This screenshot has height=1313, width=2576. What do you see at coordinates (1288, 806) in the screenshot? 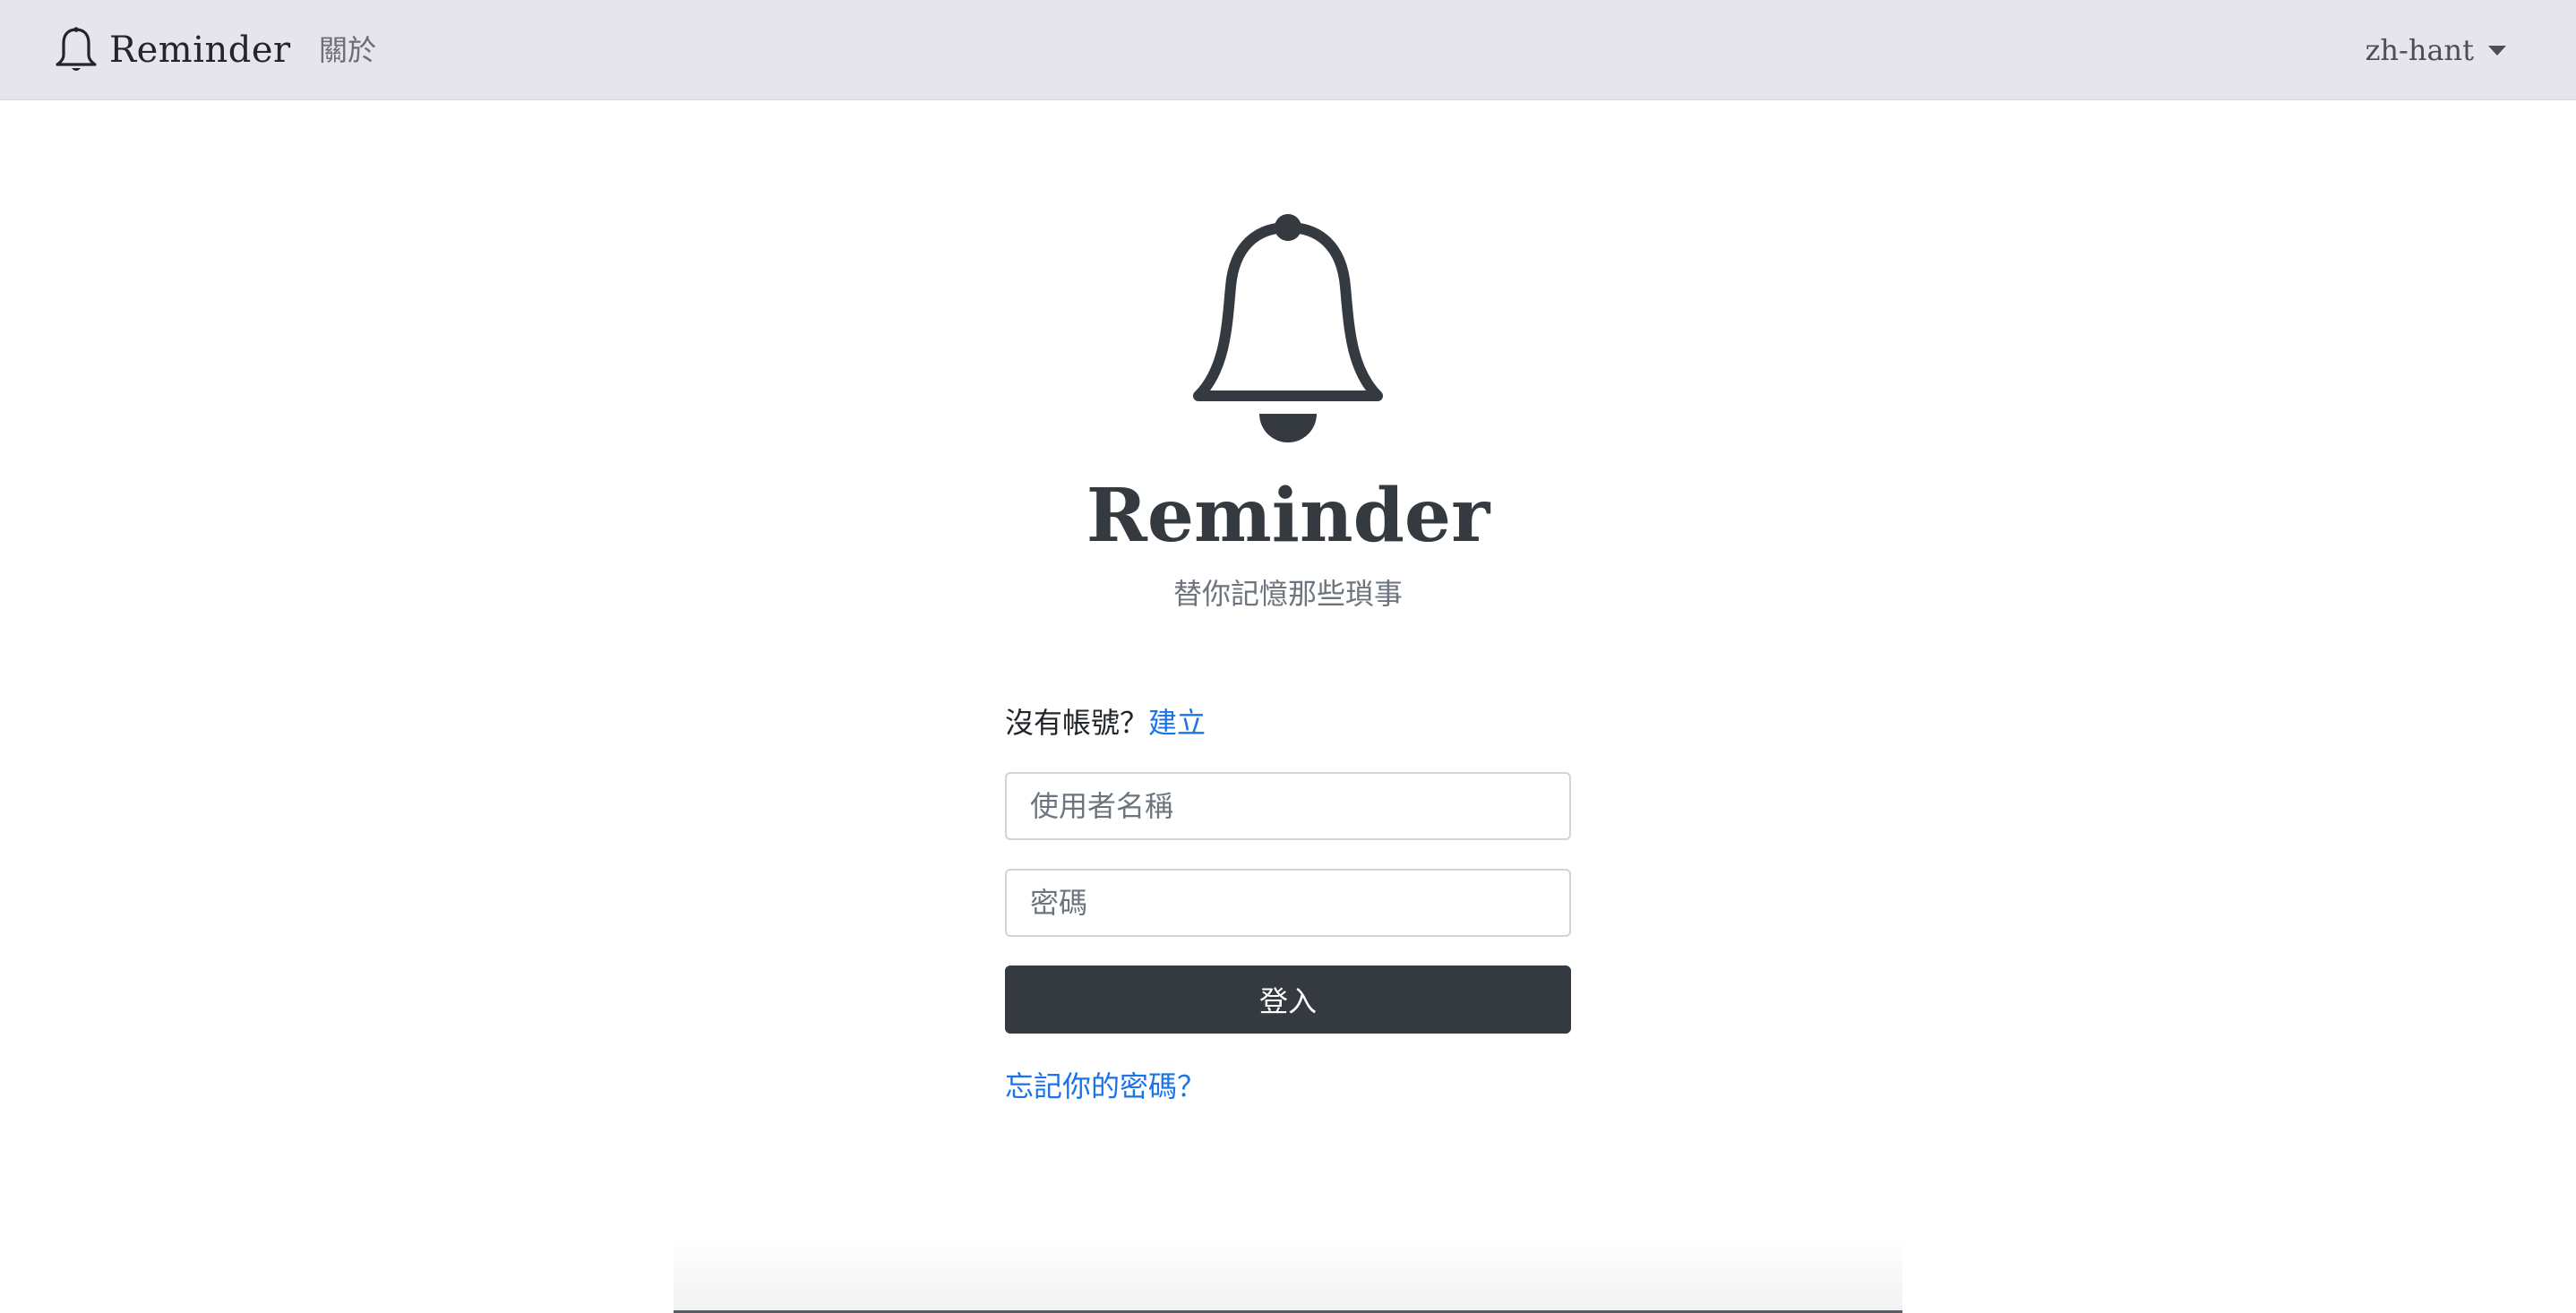
I see `username-input` at bounding box center [1288, 806].